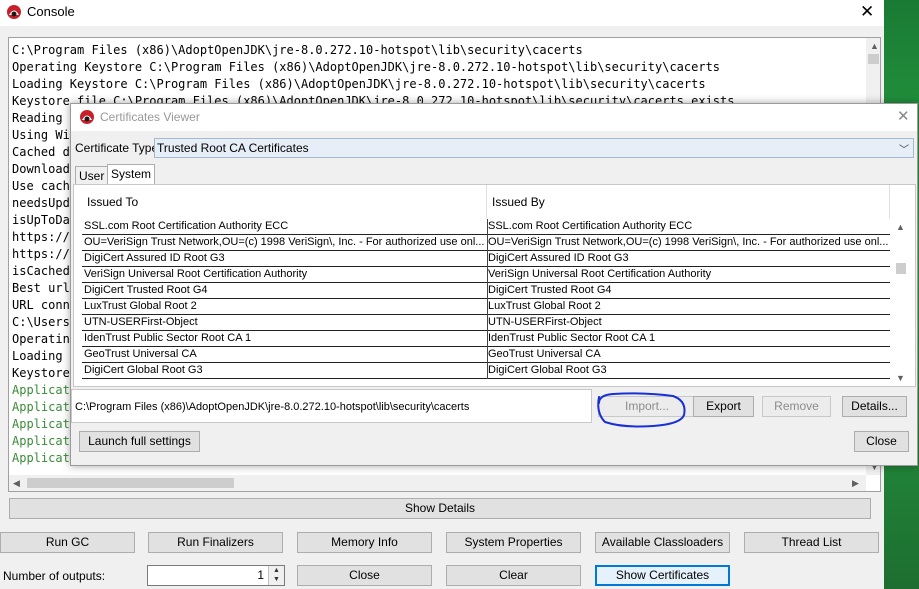  I want to click on tab-system: System, so click(131, 175).